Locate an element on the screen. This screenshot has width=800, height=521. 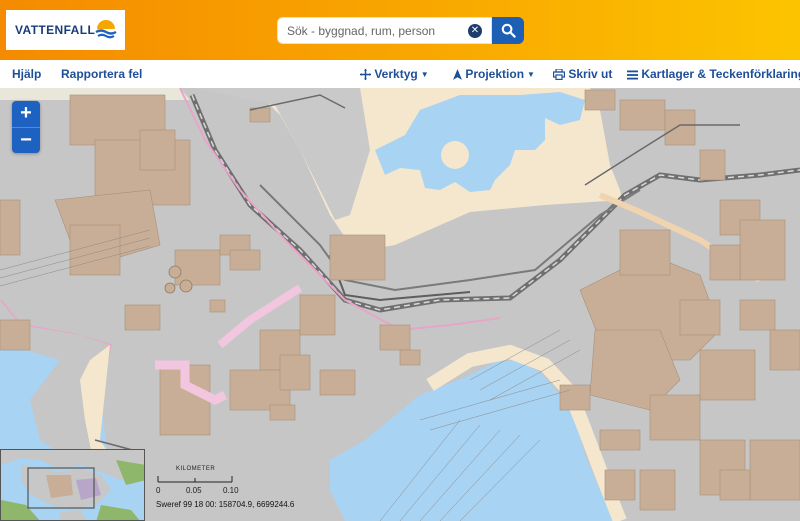
layers-label: Kartlager & Teckenförklaring is located at coordinates (720, 74).